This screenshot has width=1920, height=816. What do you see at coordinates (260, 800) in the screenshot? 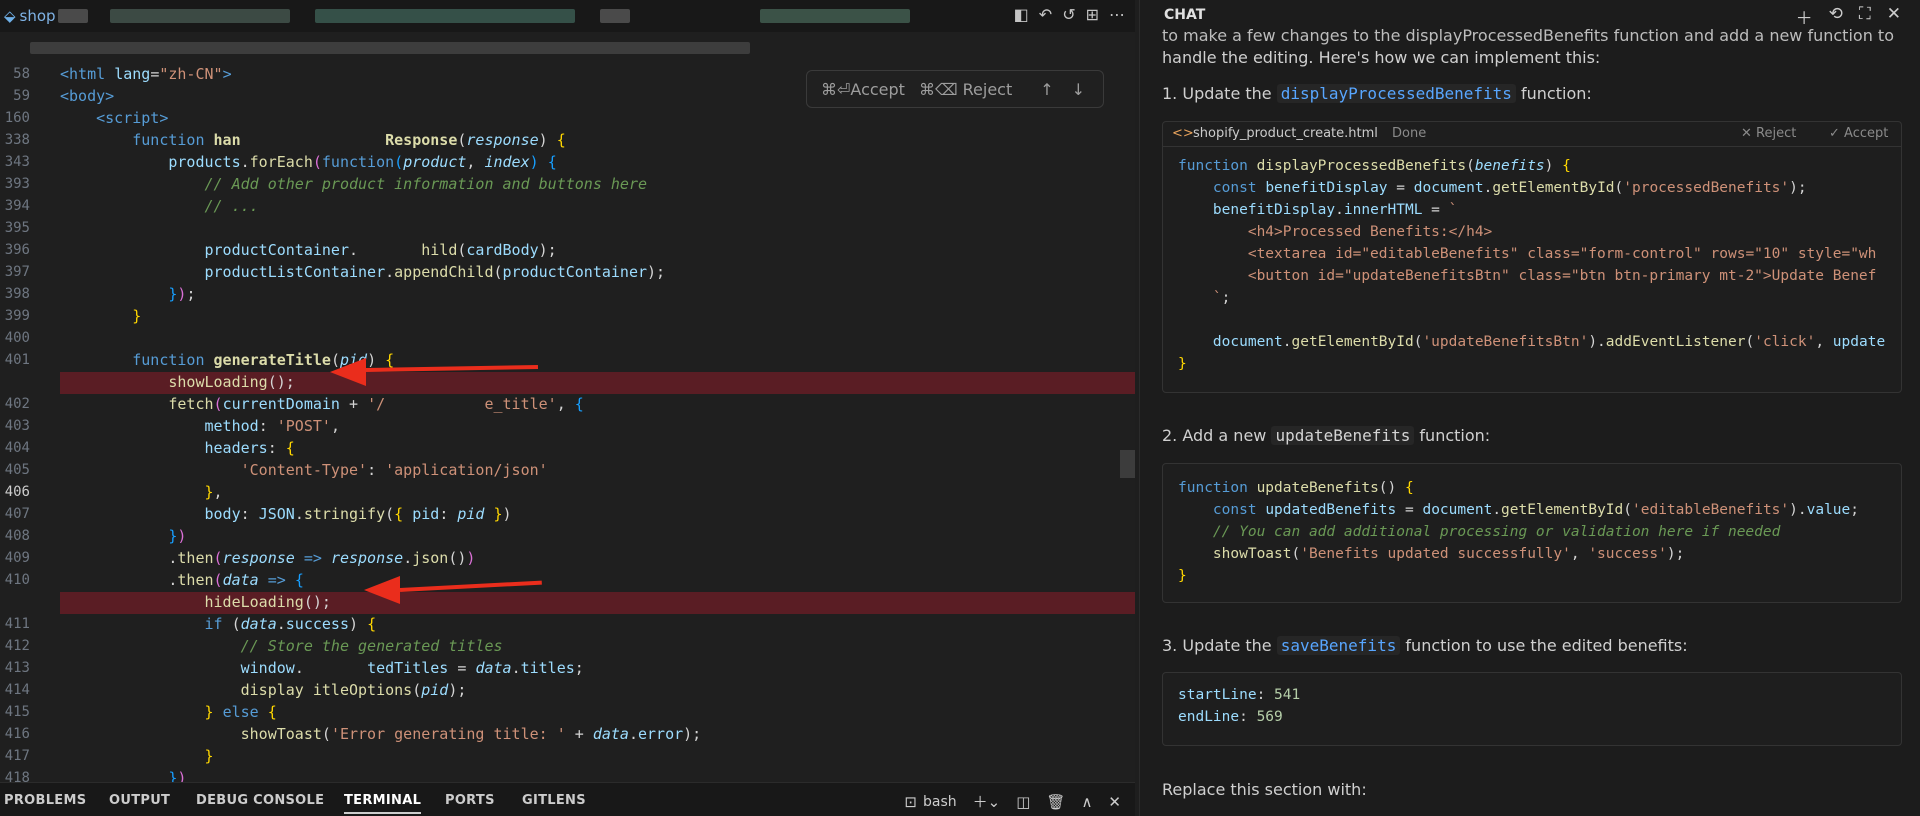
I see `tab-debug-console: DEBUG CONSOLE` at bounding box center [260, 800].